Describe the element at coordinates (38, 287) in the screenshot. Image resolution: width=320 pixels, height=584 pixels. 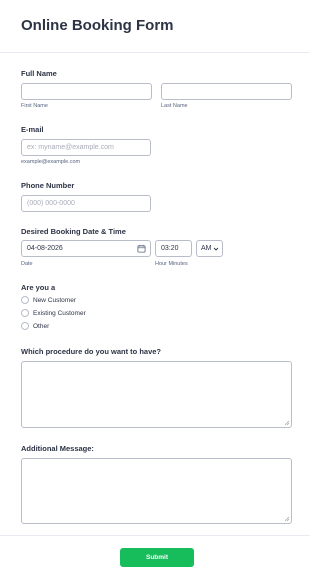
I see `customer-type-label: Are you a` at that location.